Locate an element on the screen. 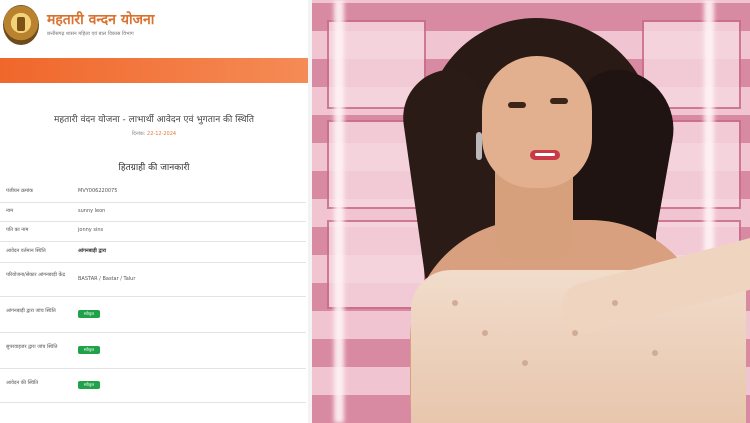 The width and height of the screenshot is (750, 423). state-emblem-icon is located at coordinates (21, 25).